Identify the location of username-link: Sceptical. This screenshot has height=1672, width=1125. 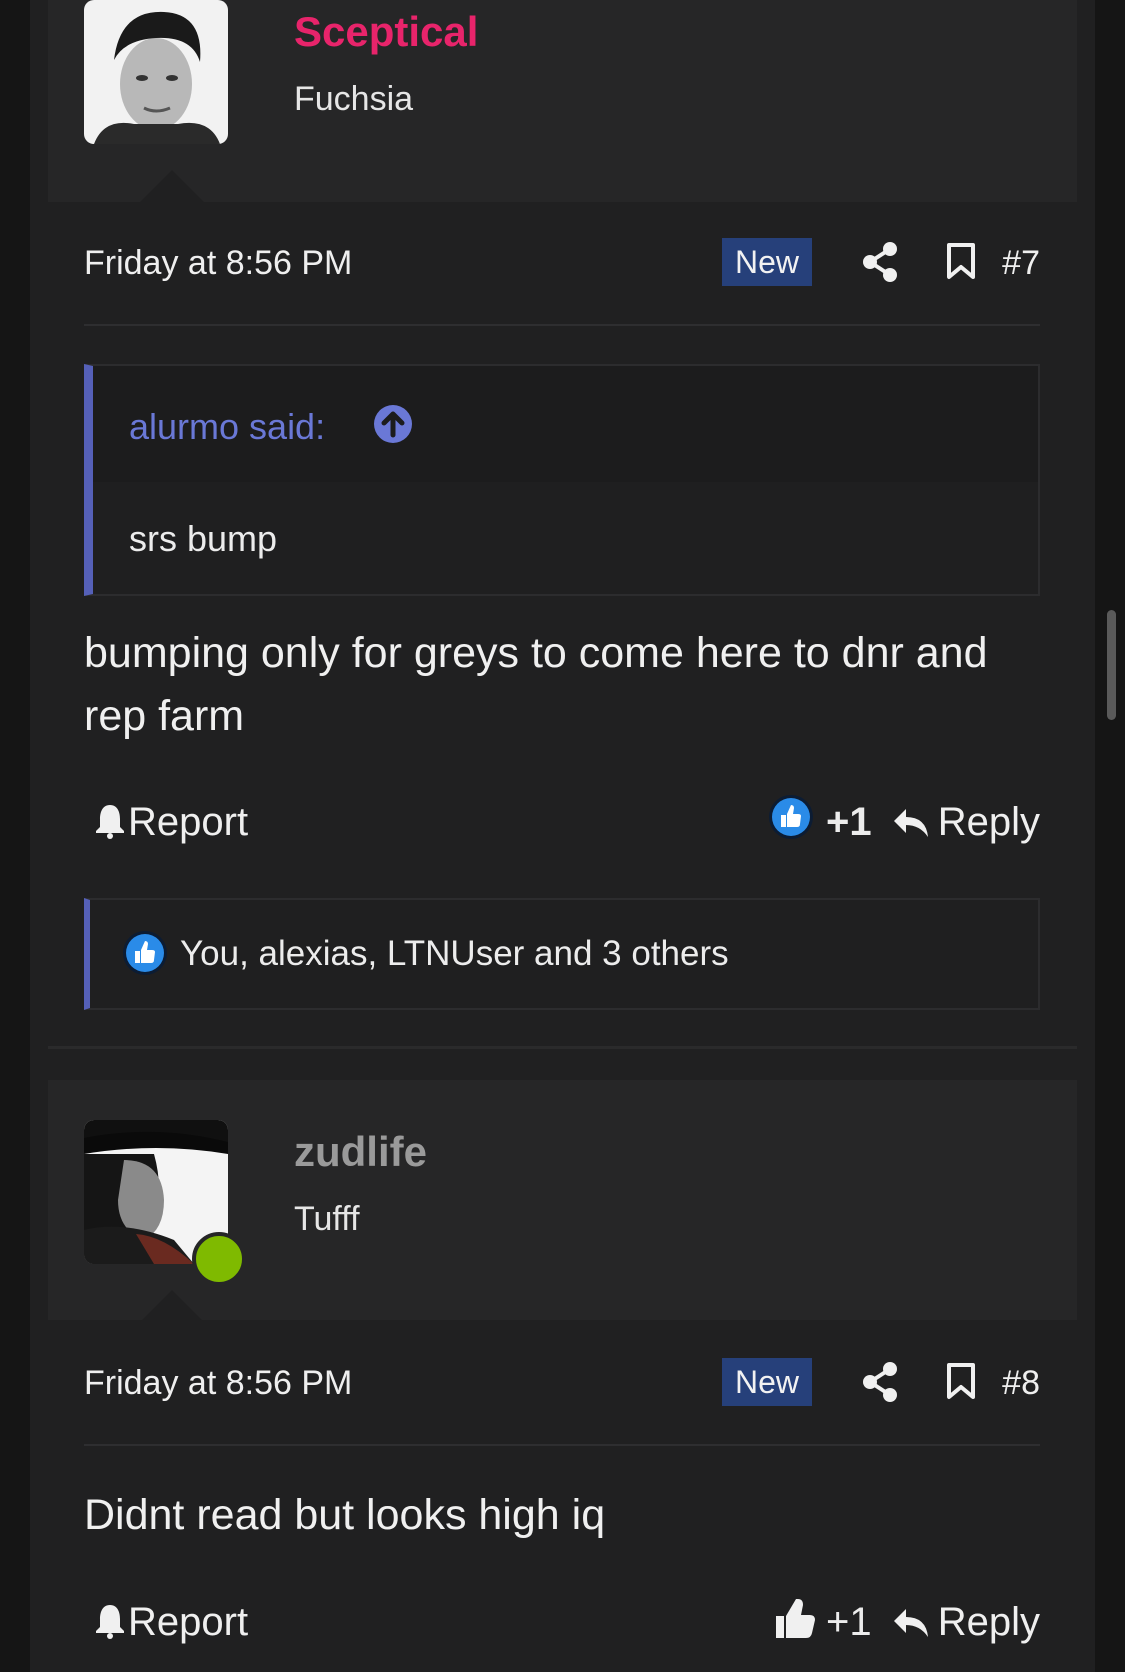
(386, 32).